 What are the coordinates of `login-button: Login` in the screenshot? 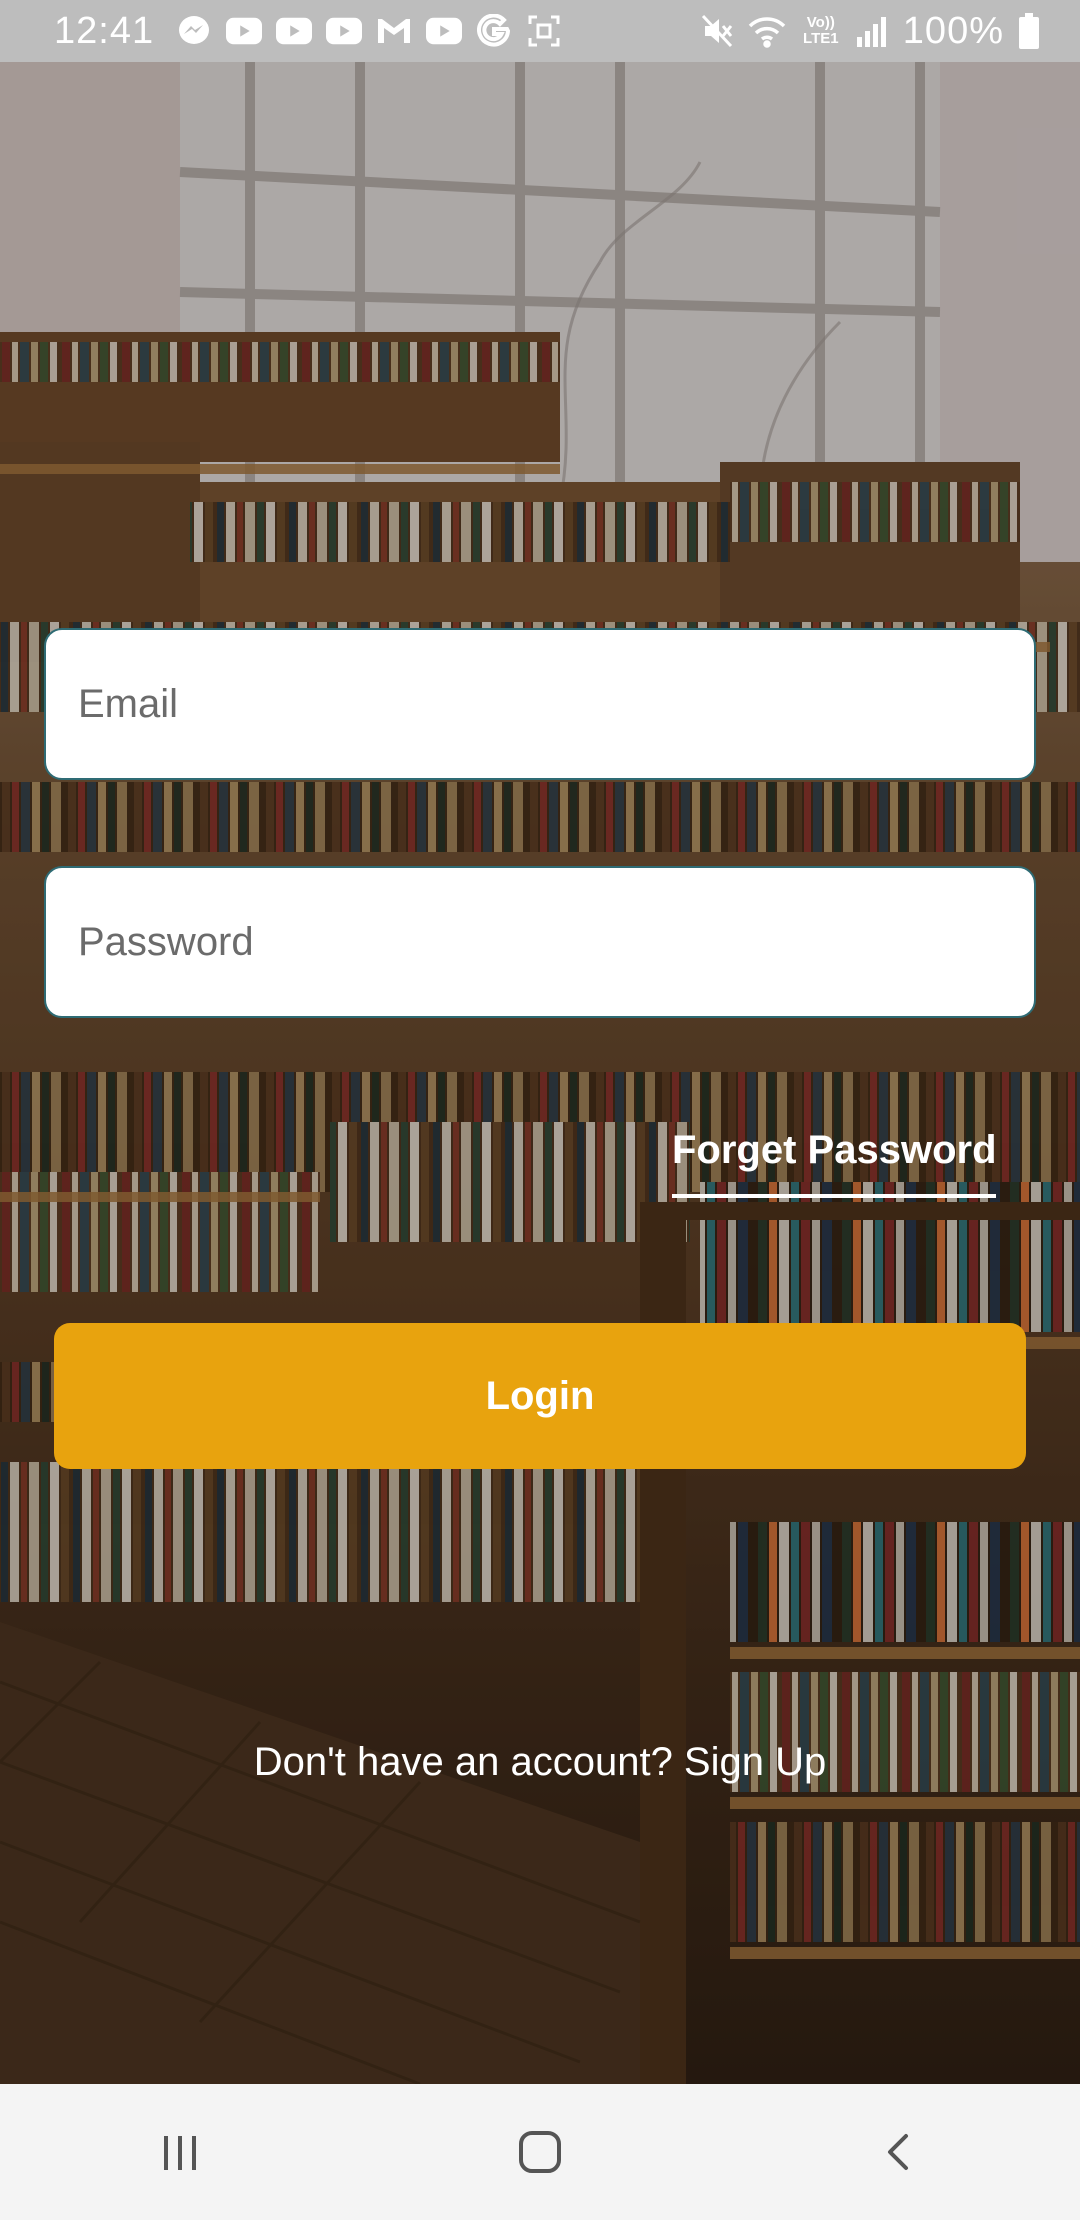 It's located at (540, 1396).